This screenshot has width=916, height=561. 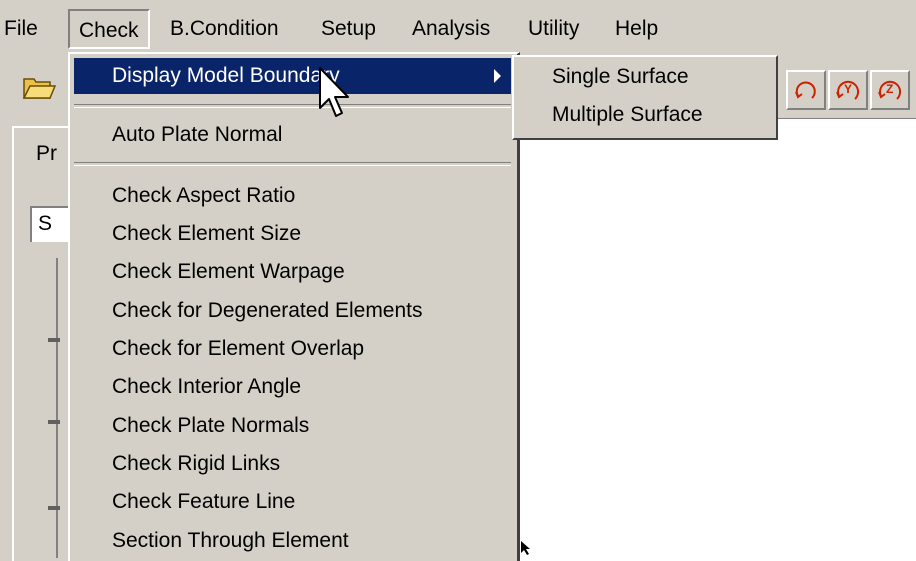 I want to click on rotate-y-icon: Y, so click(x=848, y=90).